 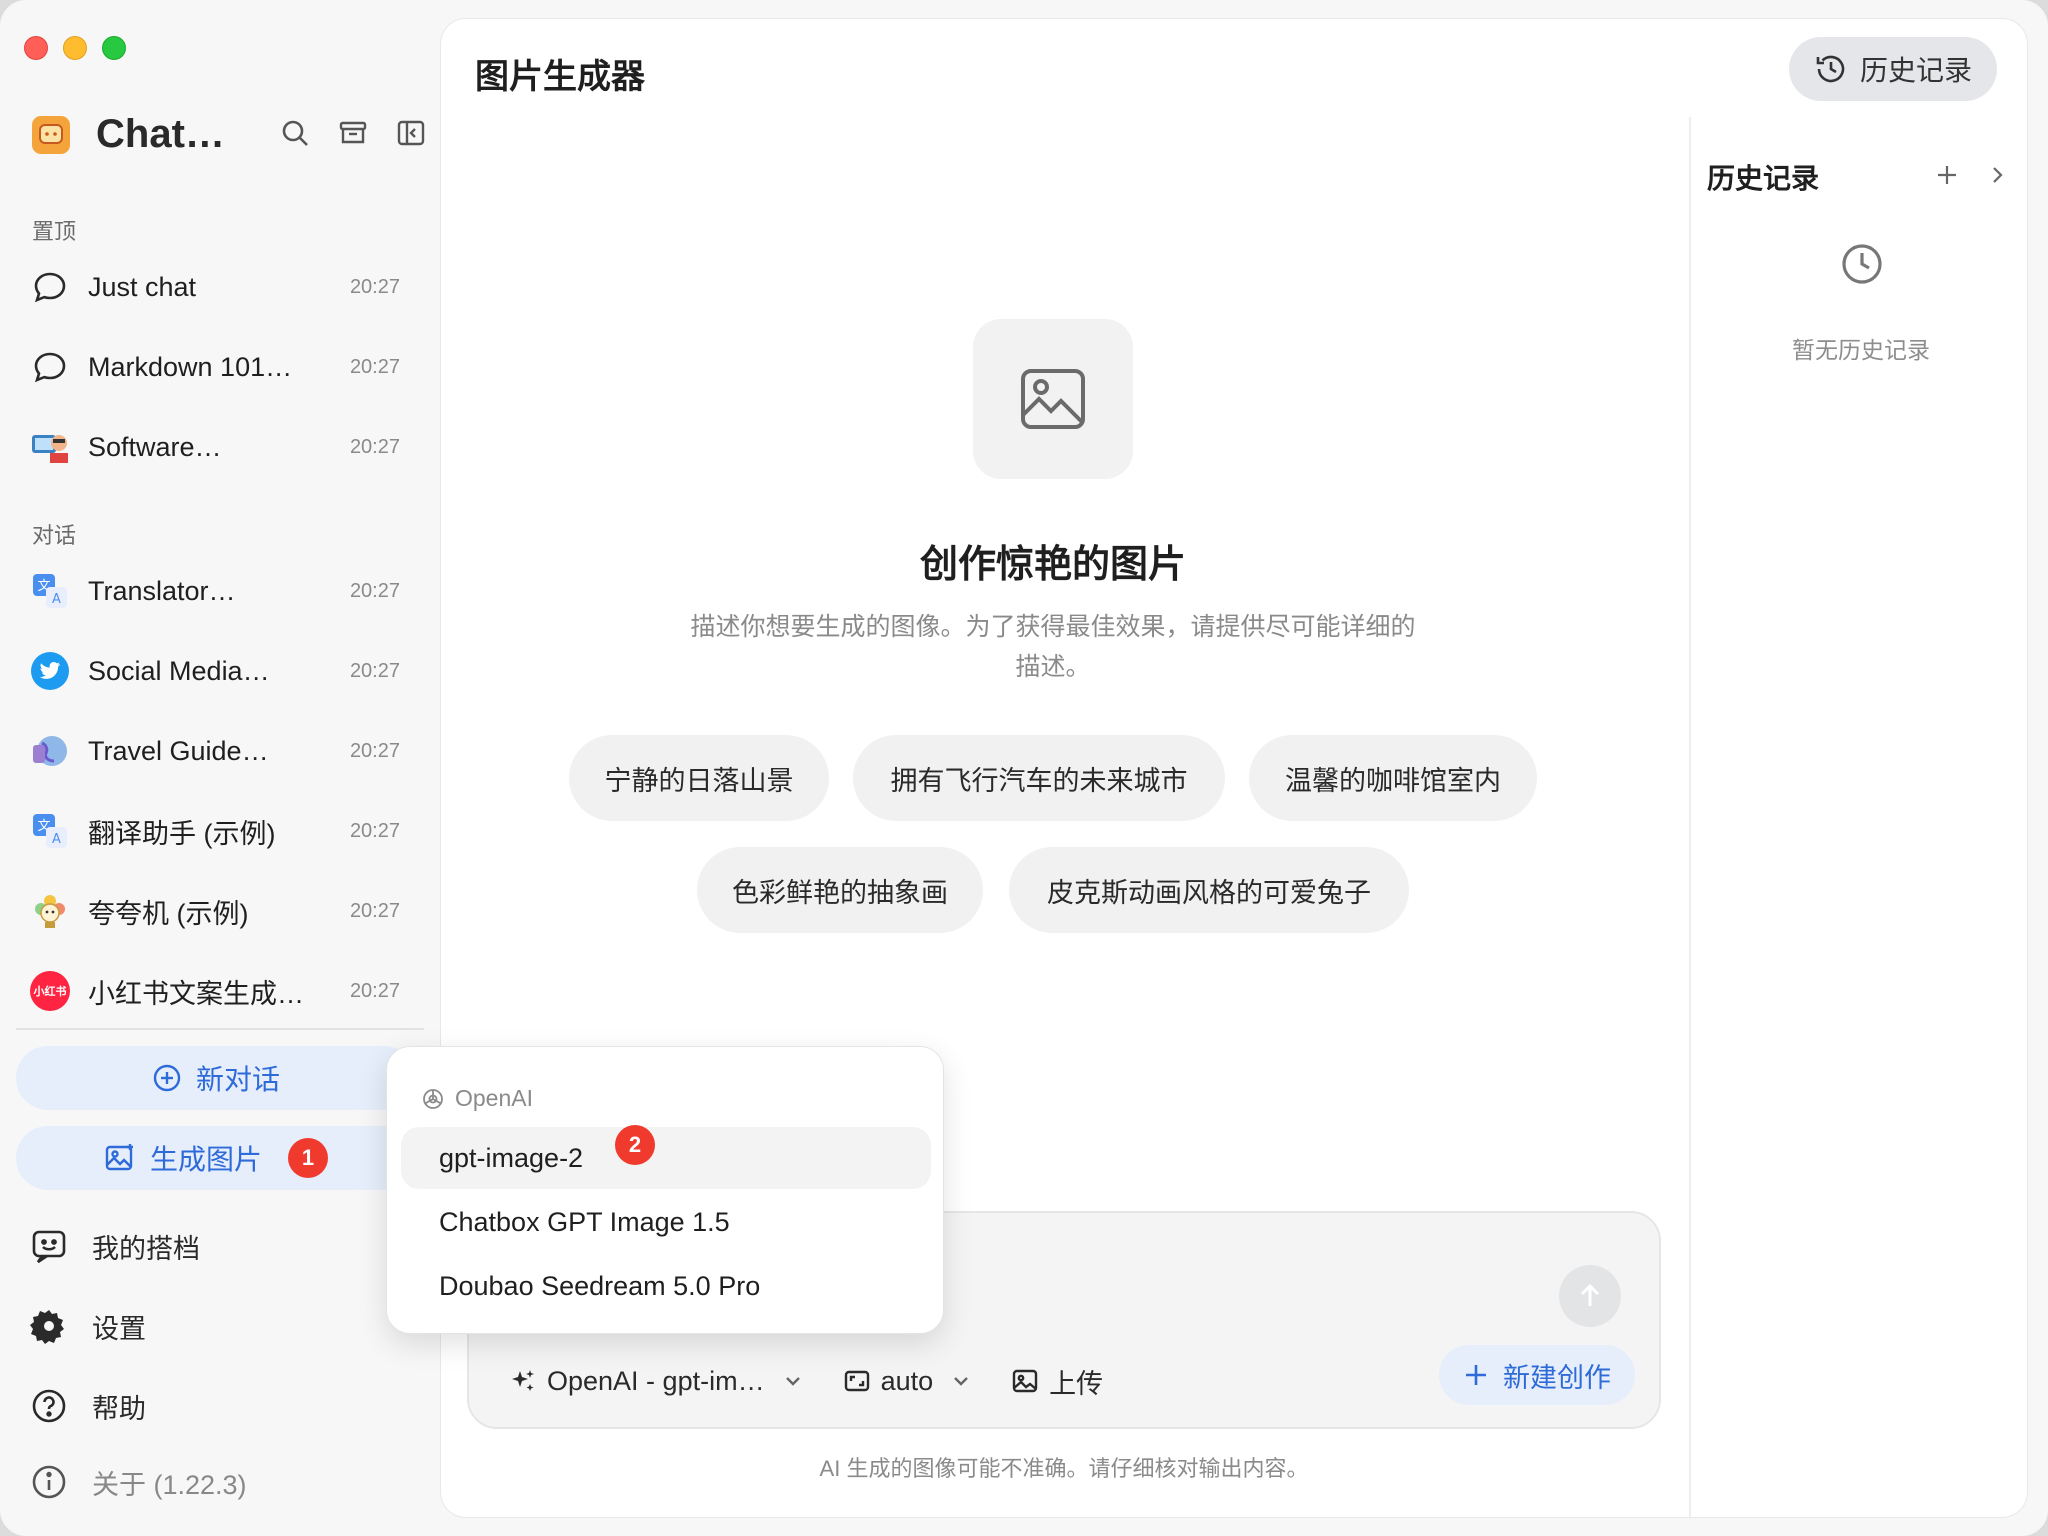 I want to click on generate-image-button: 生成图片 1, so click(x=216, y=1158).